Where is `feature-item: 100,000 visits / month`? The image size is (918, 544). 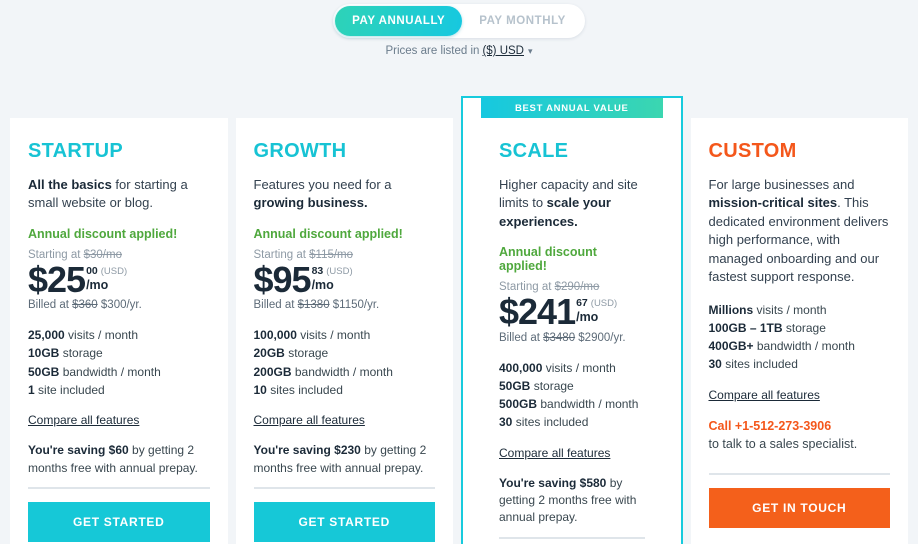
feature-item: 100,000 visits / month is located at coordinates (345, 335).